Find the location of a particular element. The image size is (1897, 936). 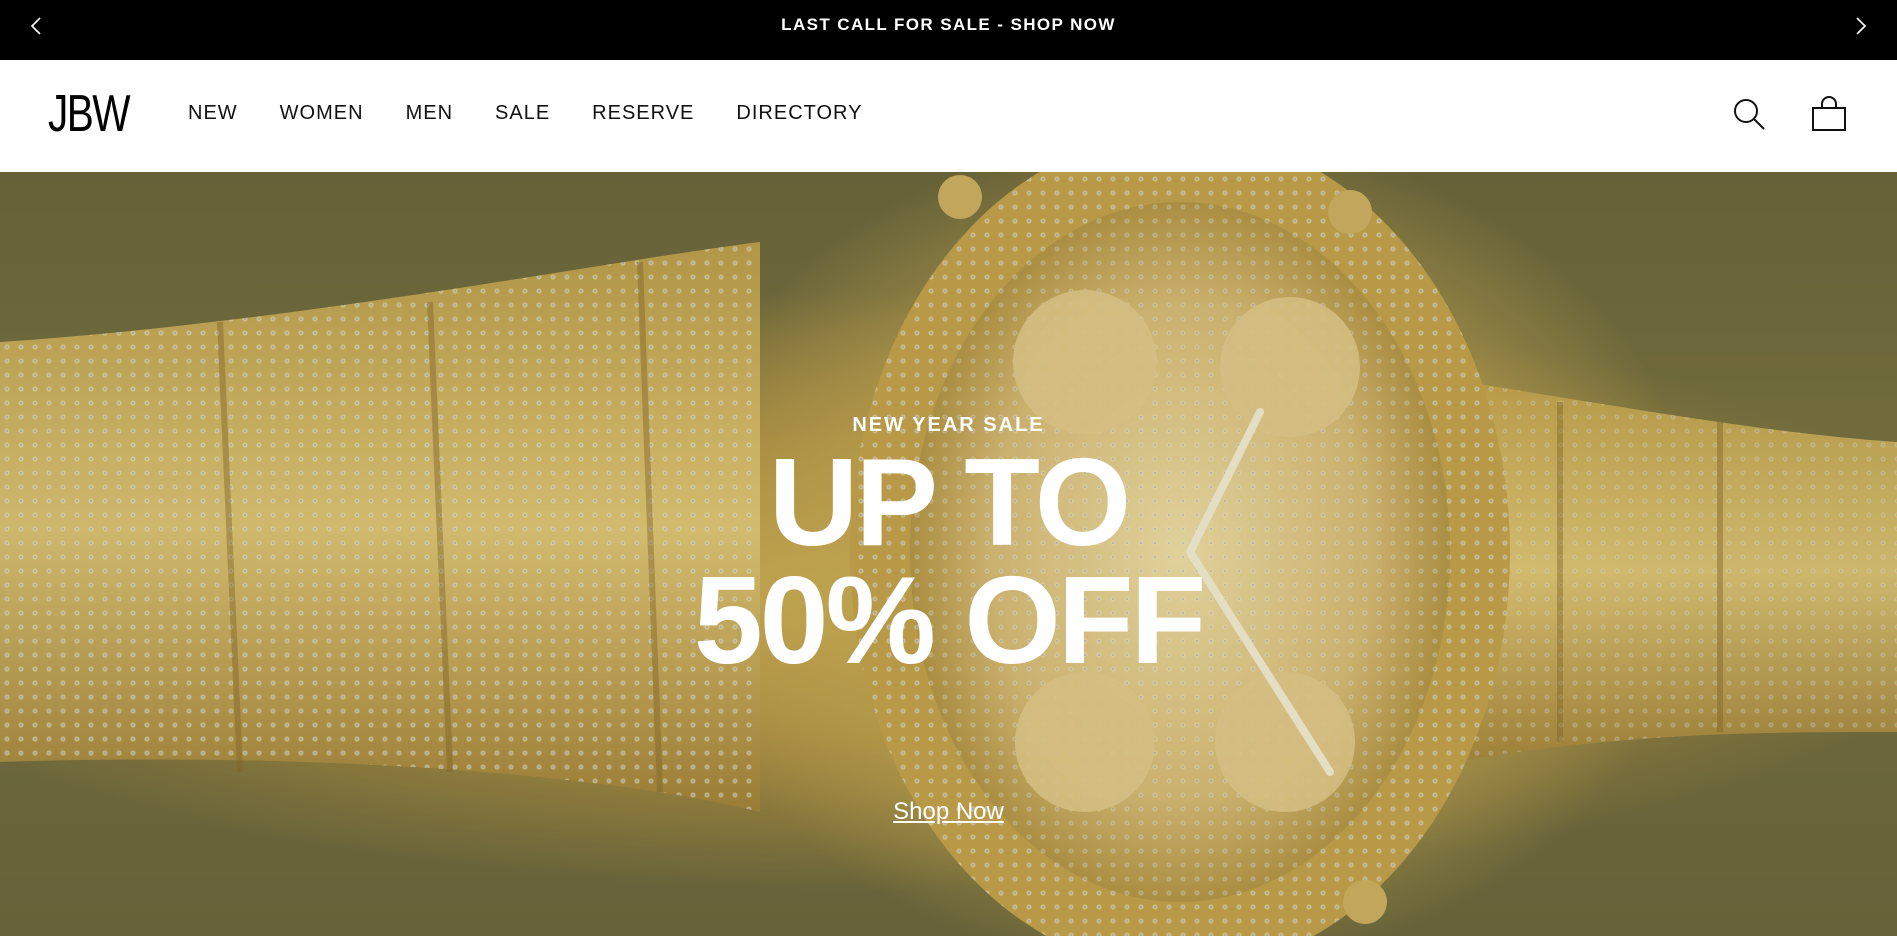

site-header: JBW NEW WOMEN MEN SALE RESERVE DIRECTORY is located at coordinates (948, 116).